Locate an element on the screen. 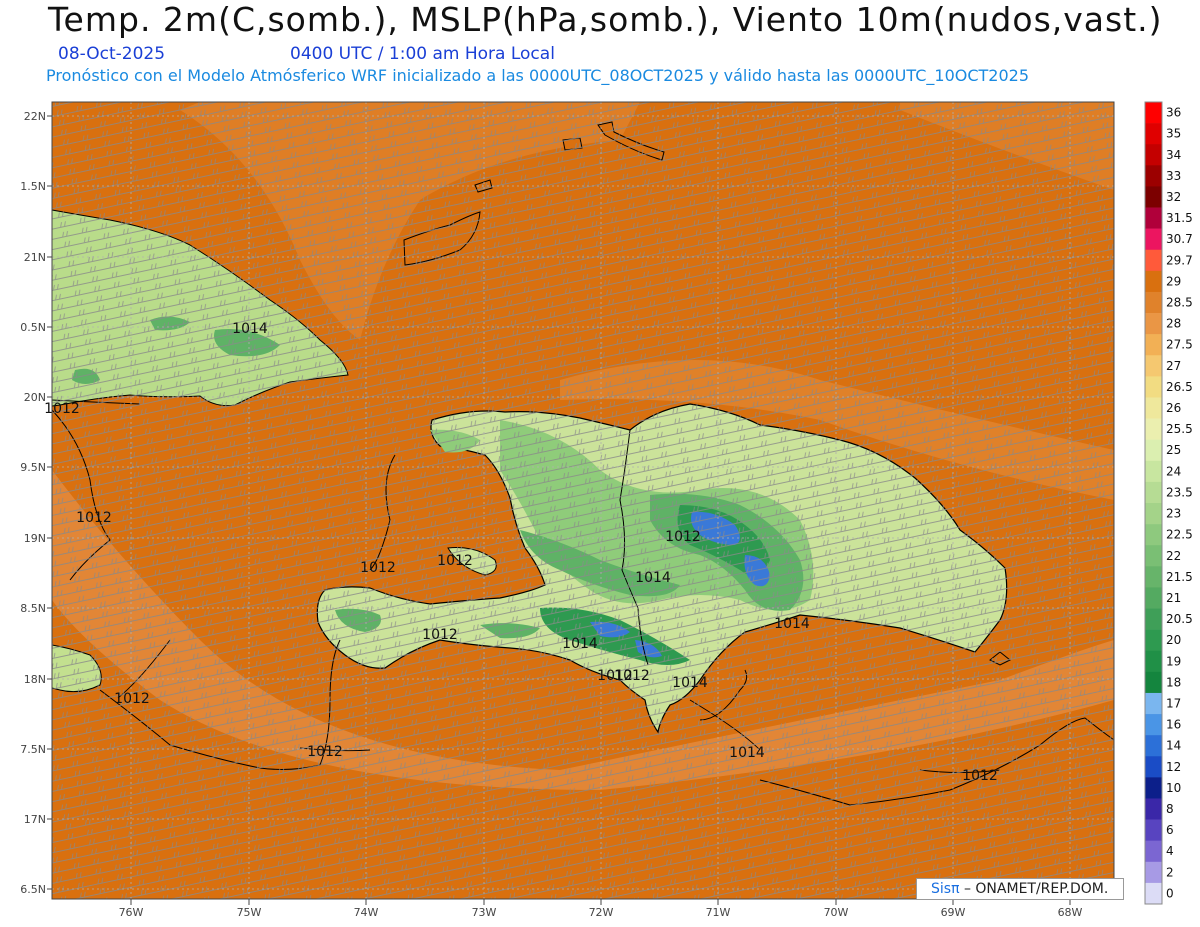 The width and height of the screenshot is (1200, 927). lon-tick-label: 76W is located at coordinates (131, 912).